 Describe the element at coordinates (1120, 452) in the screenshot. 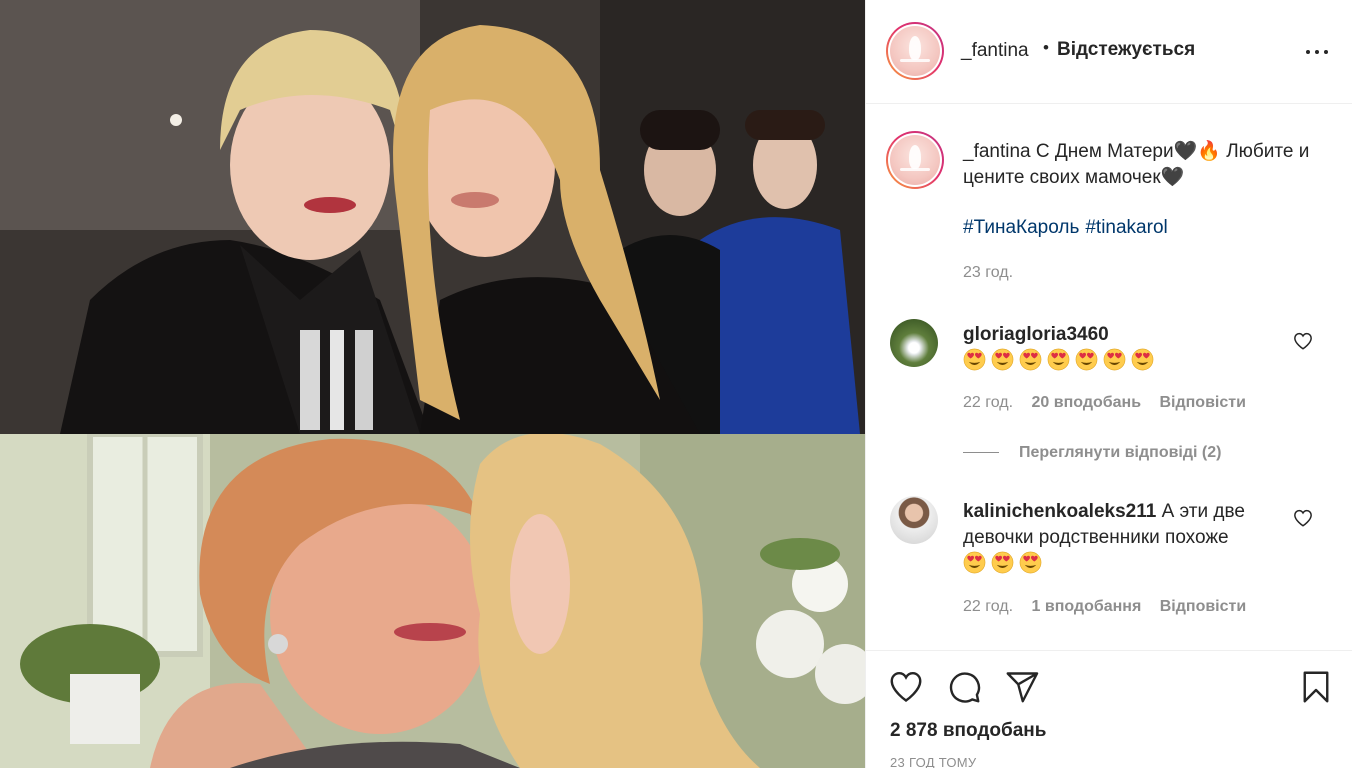

I see `view-replies-label: Переглянути відповіді (2)` at that location.